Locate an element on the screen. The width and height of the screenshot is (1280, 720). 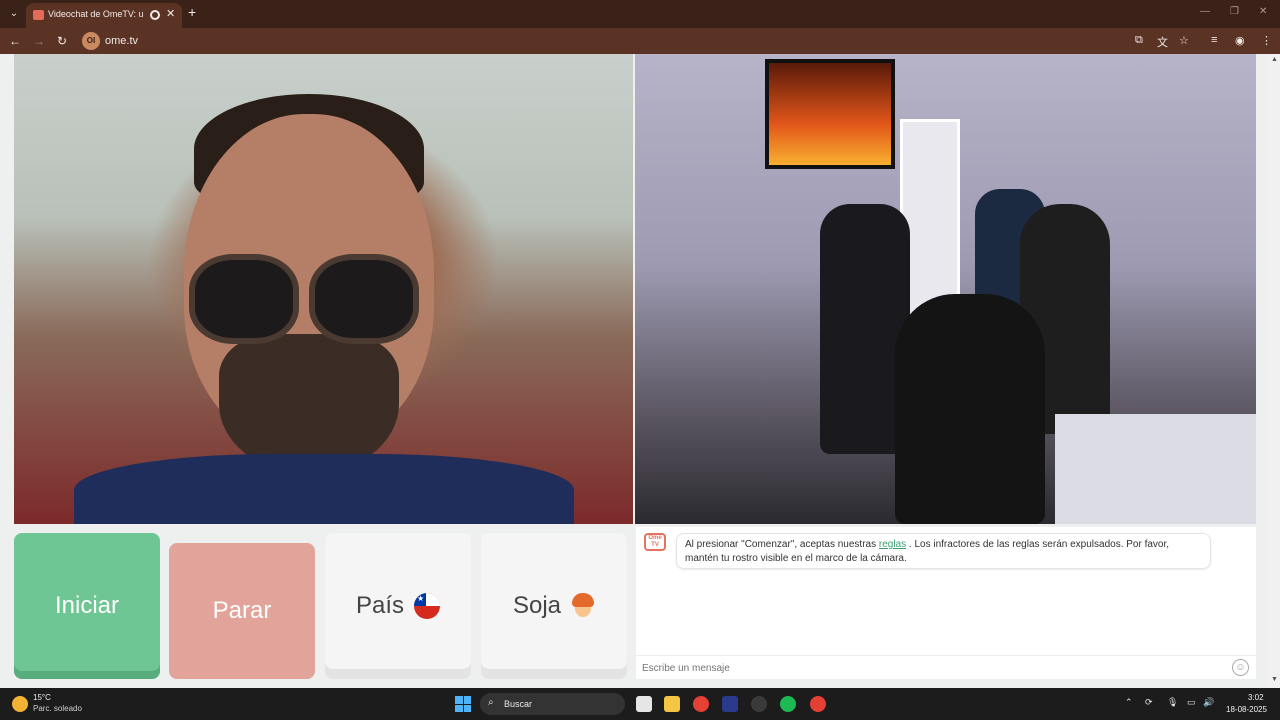
message-input-bar: ☺ is located at coordinates (946, 667).